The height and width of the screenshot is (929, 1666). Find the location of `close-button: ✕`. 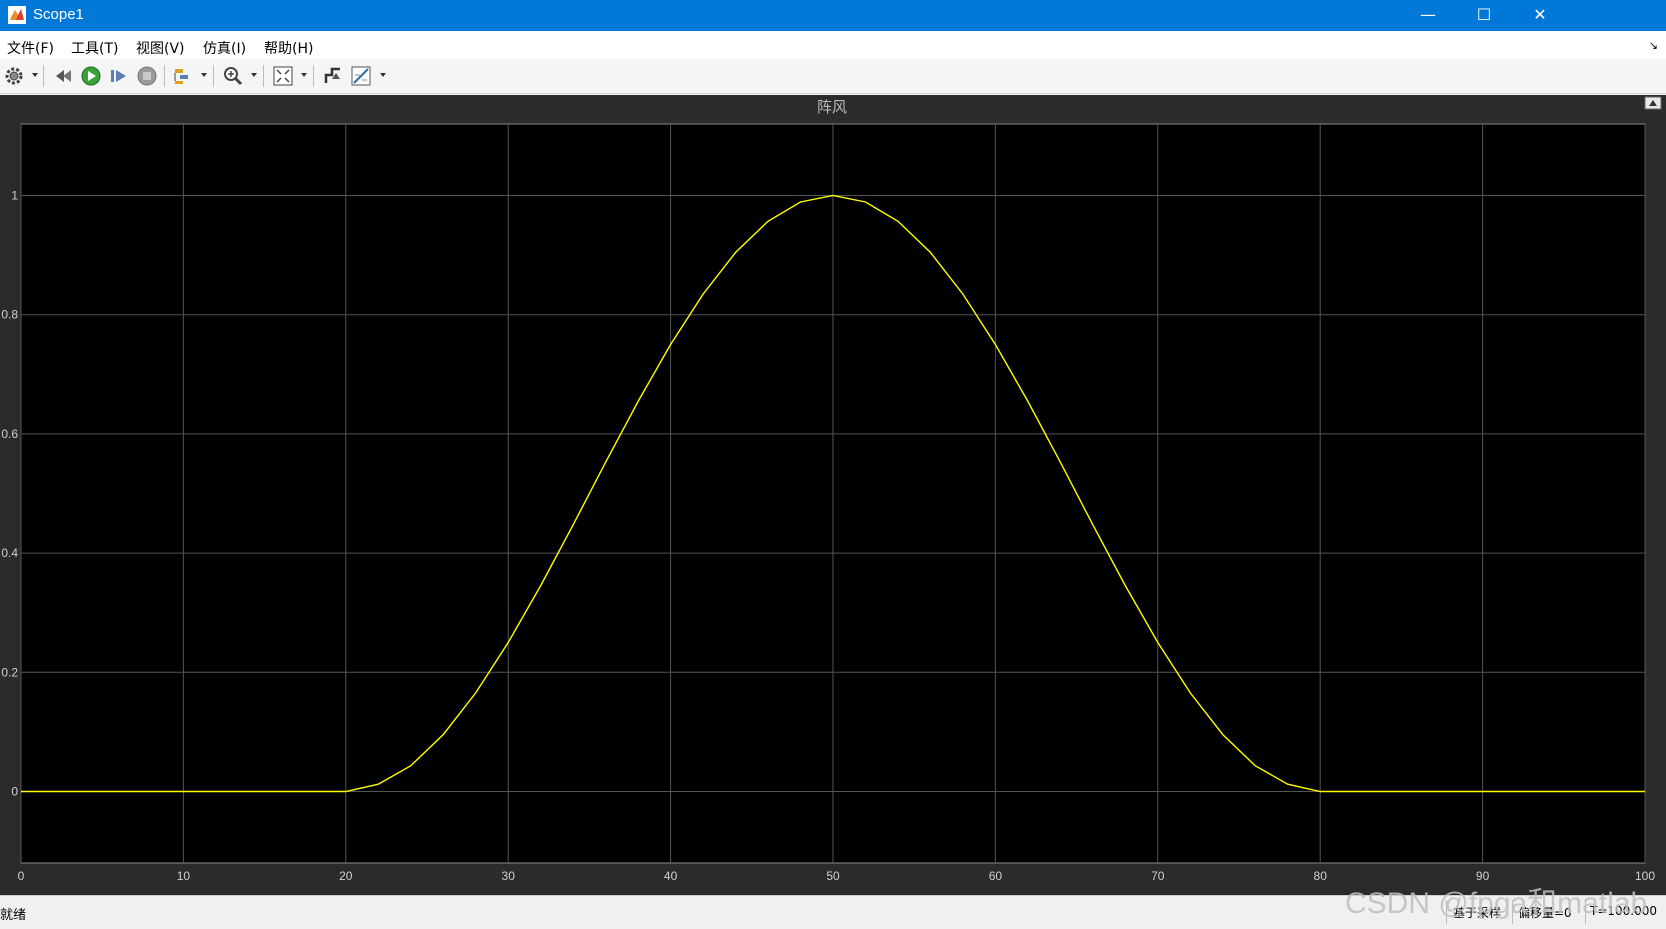

close-button: ✕ is located at coordinates (1540, 15).